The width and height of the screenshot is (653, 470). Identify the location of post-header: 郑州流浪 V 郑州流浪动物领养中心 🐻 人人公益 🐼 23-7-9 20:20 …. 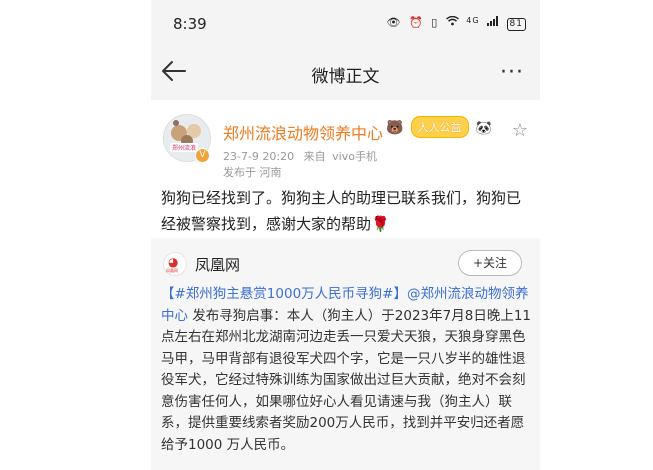
(345, 140).